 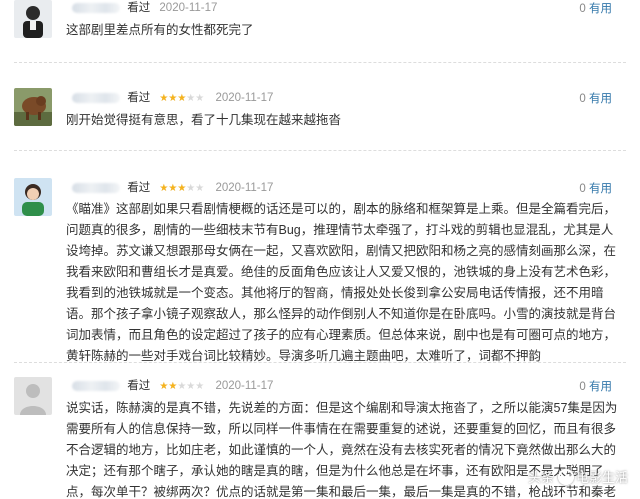 I want to click on watermark-left: 头条, so click(x=540, y=477).